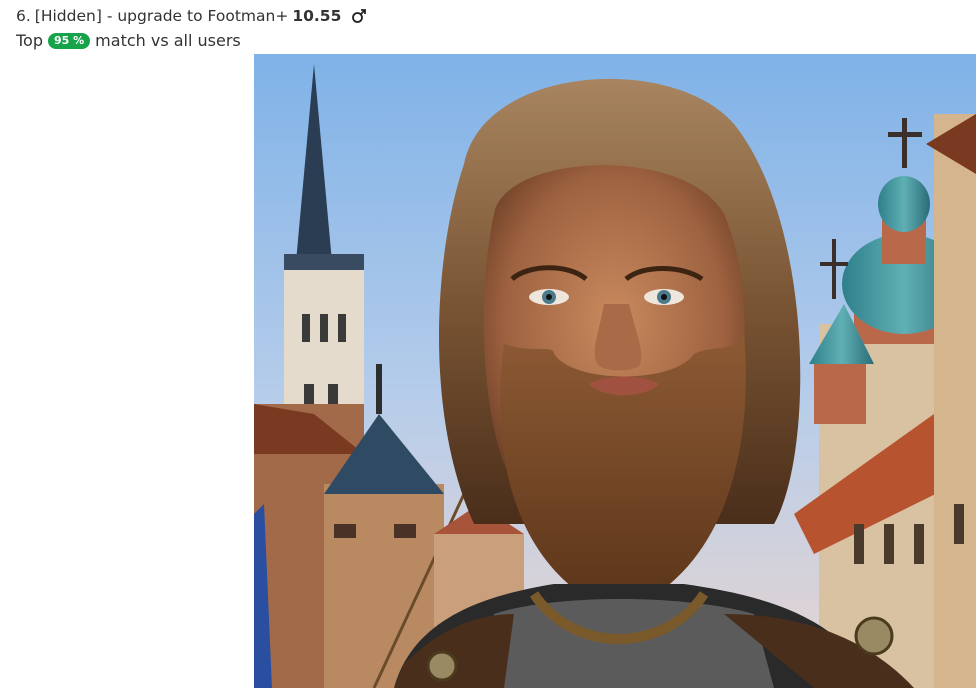  I want to click on match-summary: Top 95 % match vs all users, so click(128, 41).